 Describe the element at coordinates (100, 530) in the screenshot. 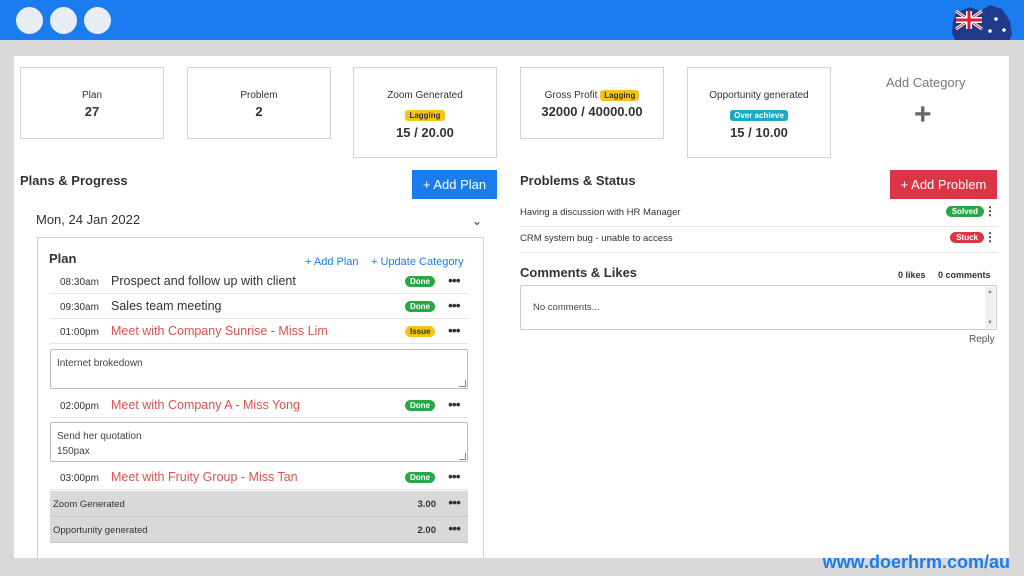

I see `metric-label: Opportunity generated` at that location.